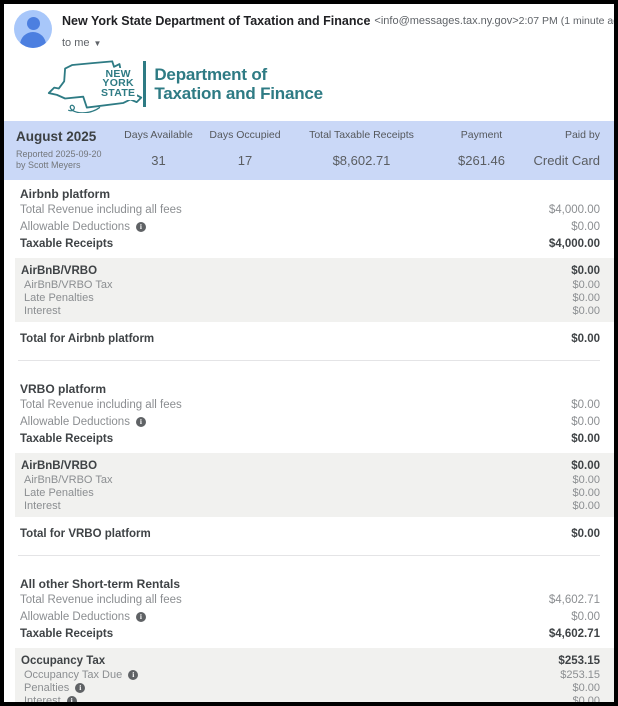 The height and width of the screenshot is (706, 618). What do you see at coordinates (238, 84) in the screenshot?
I see `department-name: Department of Taxation and Finance` at bounding box center [238, 84].